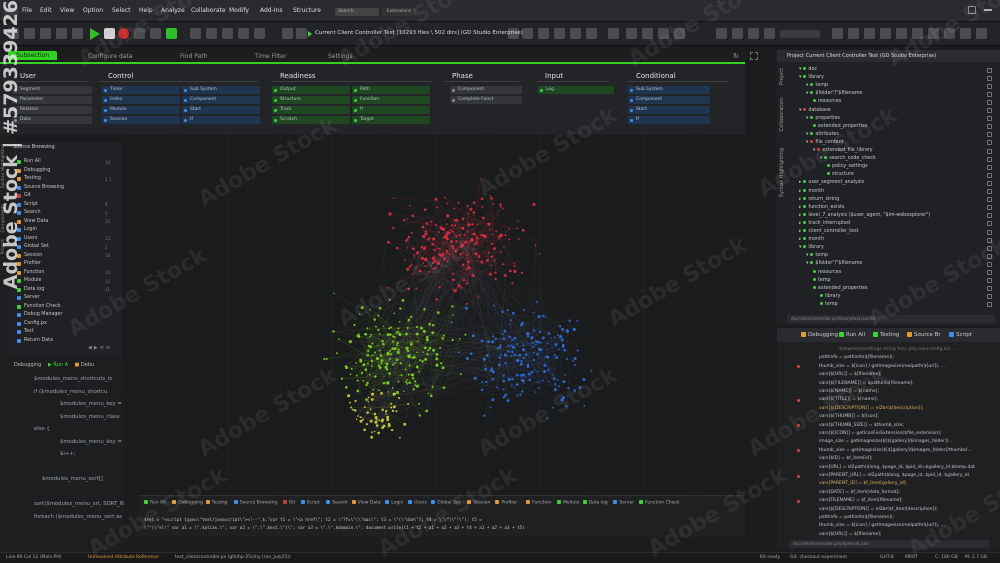 The width and height of the screenshot is (1000, 563). I want to click on explorer-item: Module, so click(32, 280).